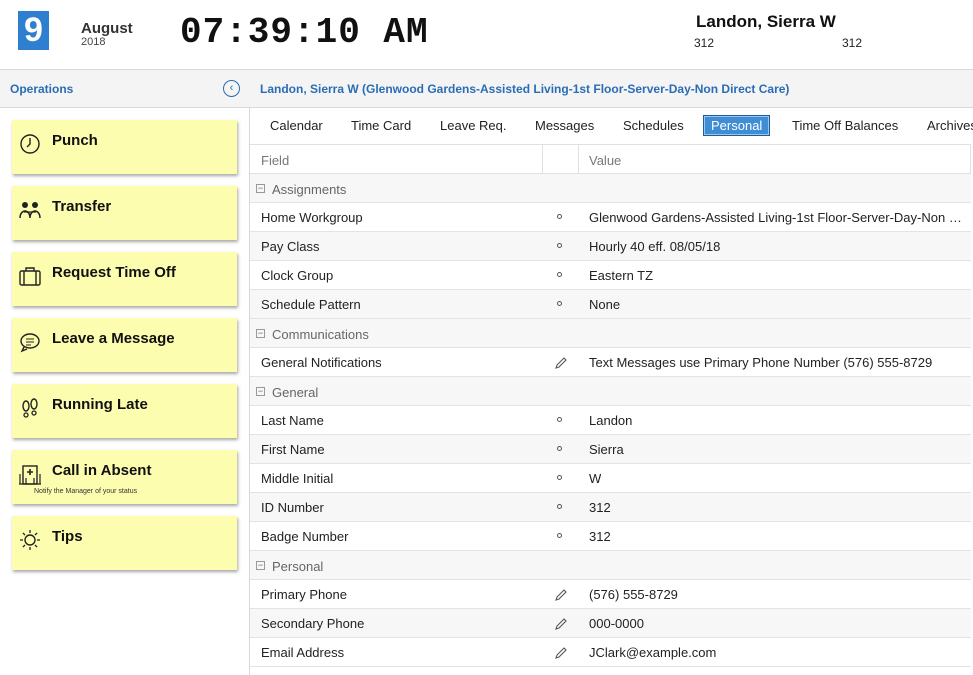 Image resolution: width=973 pixels, height=675 pixels. Describe the element at coordinates (304, 32) in the screenshot. I see `clock-time: 07:39:10 AM` at that location.